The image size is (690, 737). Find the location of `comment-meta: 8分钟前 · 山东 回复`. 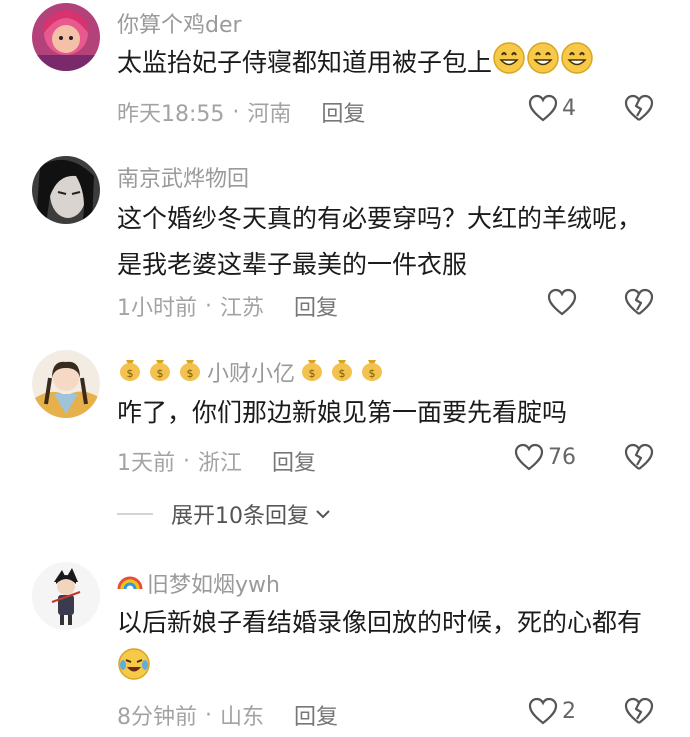

comment-meta: 8分钟前 · 山东 回复 is located at coordinates (227, 715).